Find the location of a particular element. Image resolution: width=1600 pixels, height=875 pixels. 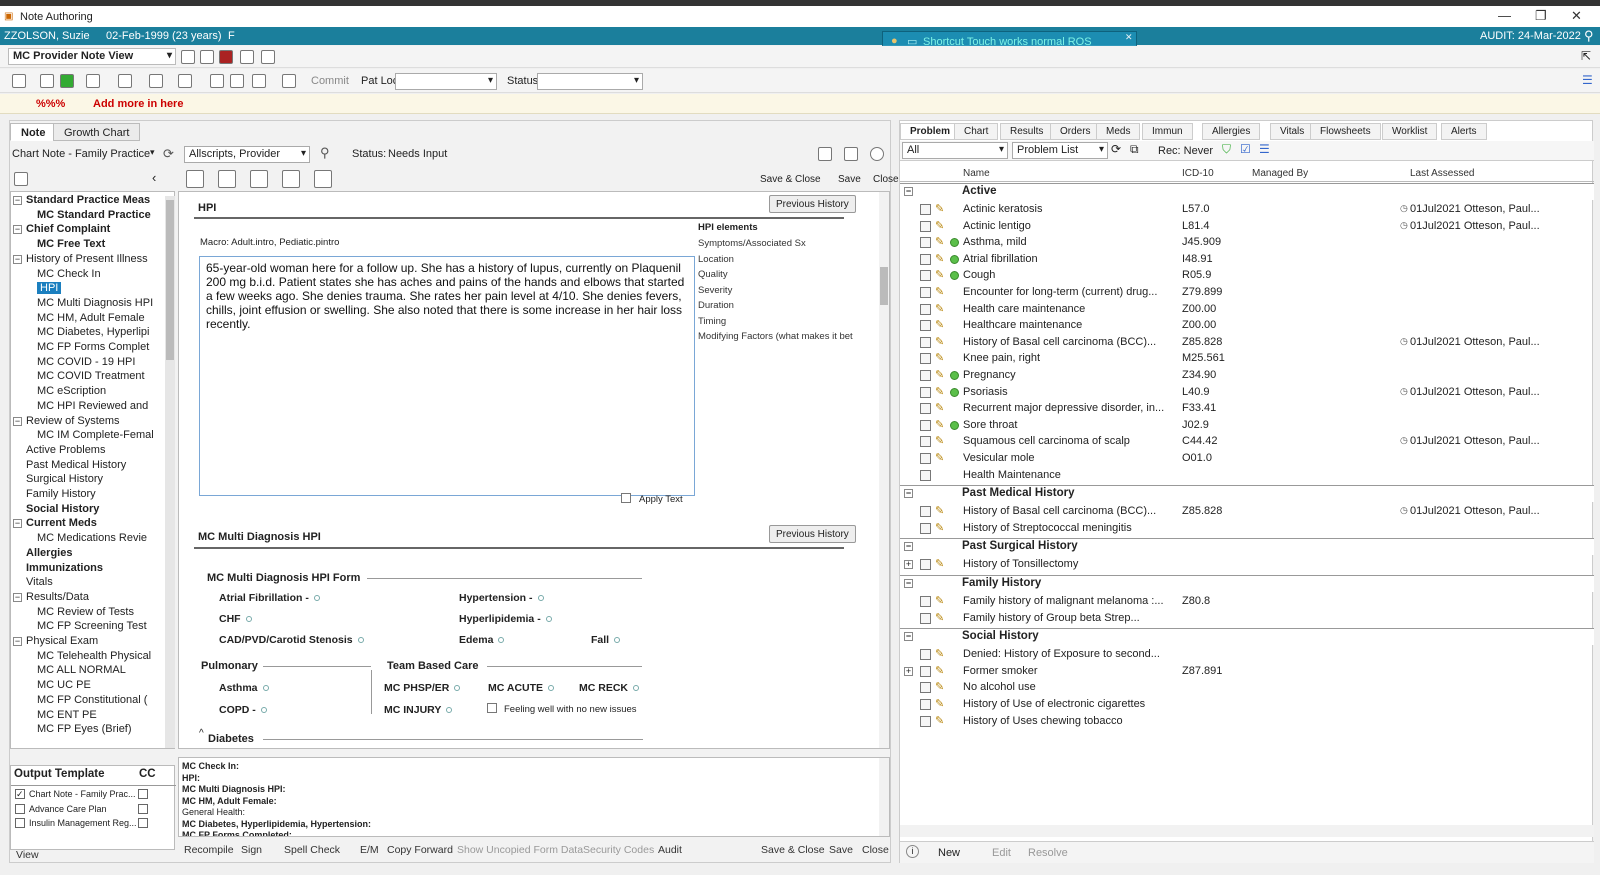

tab-meds: Meds is located at coordinates (1118, 131).